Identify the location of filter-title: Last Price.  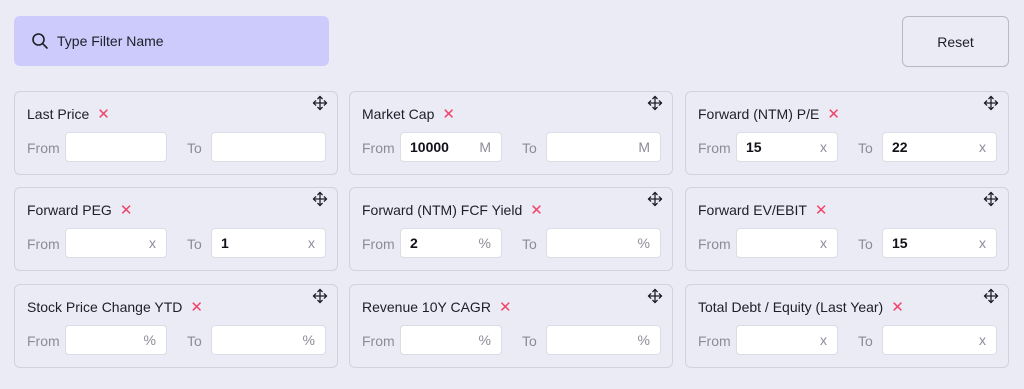
(58, 114).